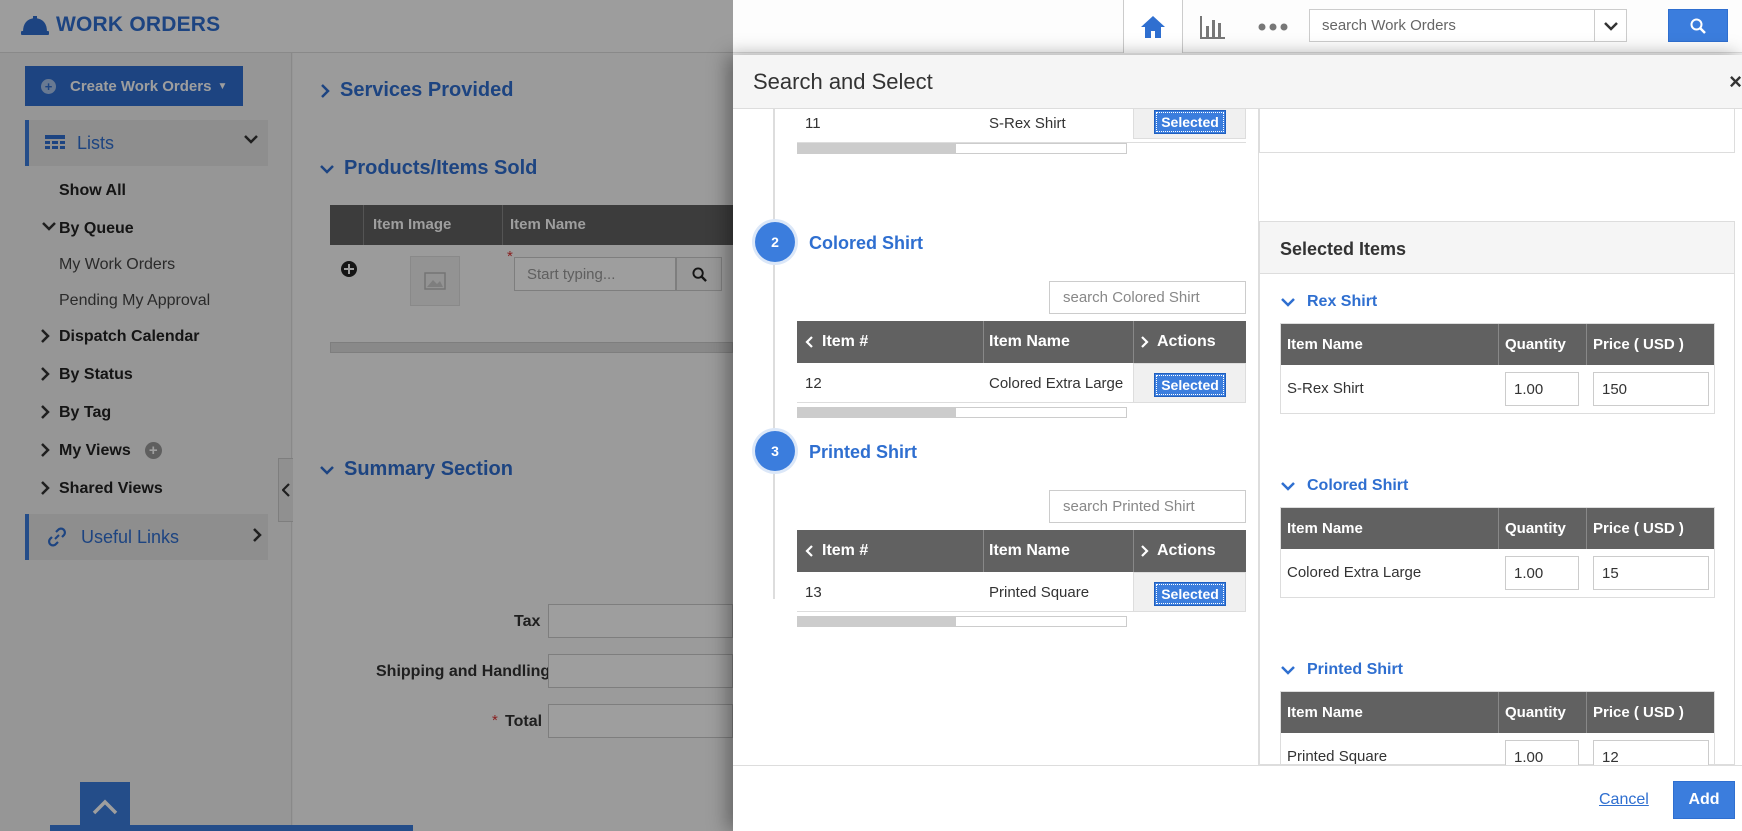  Describe the element at coordinates (1497, 573) in the screenshot. I see `table-row: Colored Extra Large` at that location.